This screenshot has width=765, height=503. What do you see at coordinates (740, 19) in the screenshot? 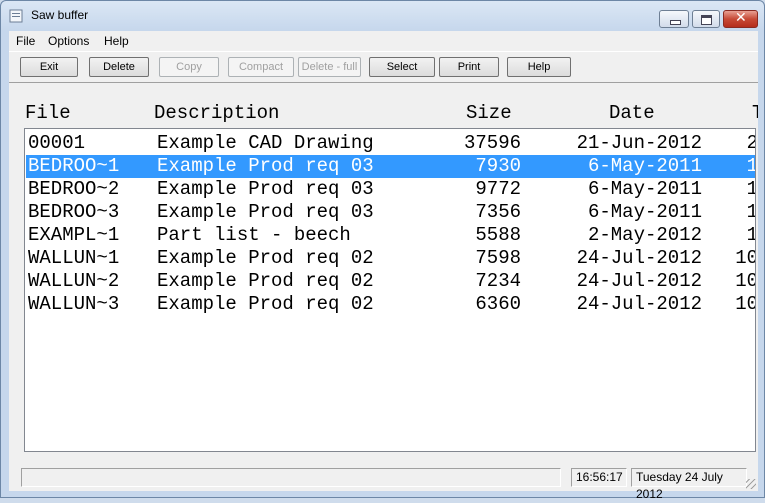
I see `close-icon: ✕` at bounding box center [740, 19].